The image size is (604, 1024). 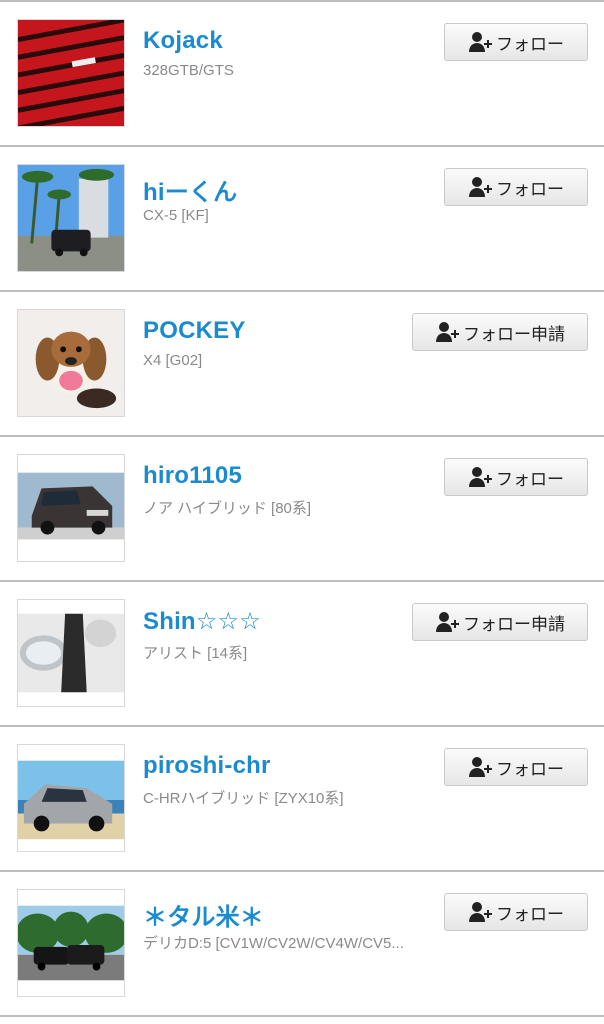 I want to click on user-car: ノア ハイブリッド [80系], so click(x=227, y=508).